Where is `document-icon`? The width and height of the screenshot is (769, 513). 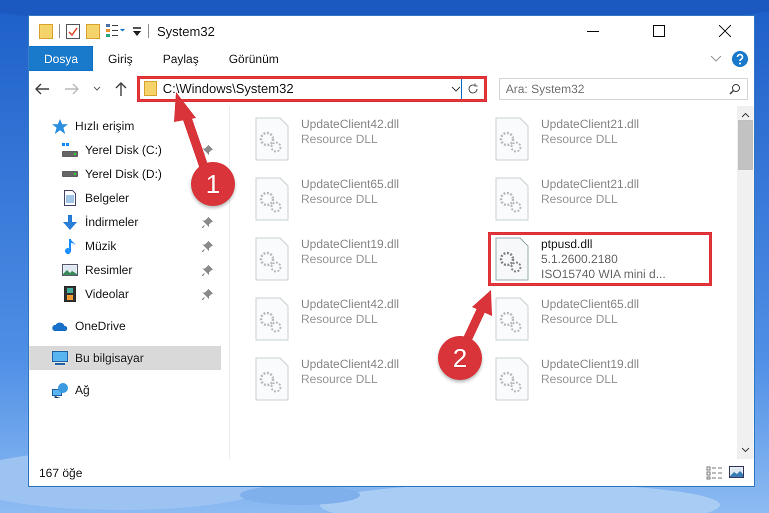 document-icon is located at coordinates (70, 198).